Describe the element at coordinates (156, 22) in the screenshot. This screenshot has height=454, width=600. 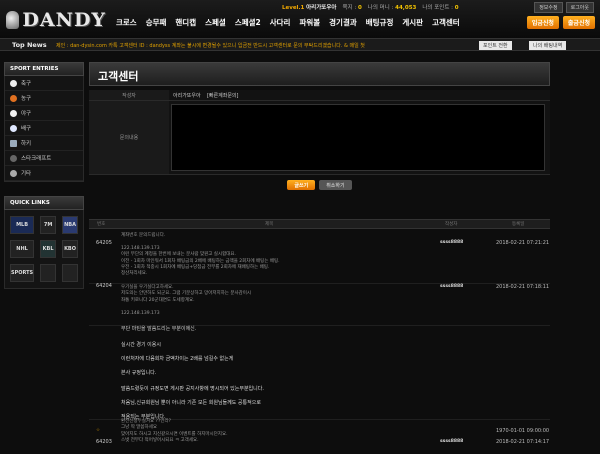
I see `nav-win-draw-loss: 승무패` at that location.